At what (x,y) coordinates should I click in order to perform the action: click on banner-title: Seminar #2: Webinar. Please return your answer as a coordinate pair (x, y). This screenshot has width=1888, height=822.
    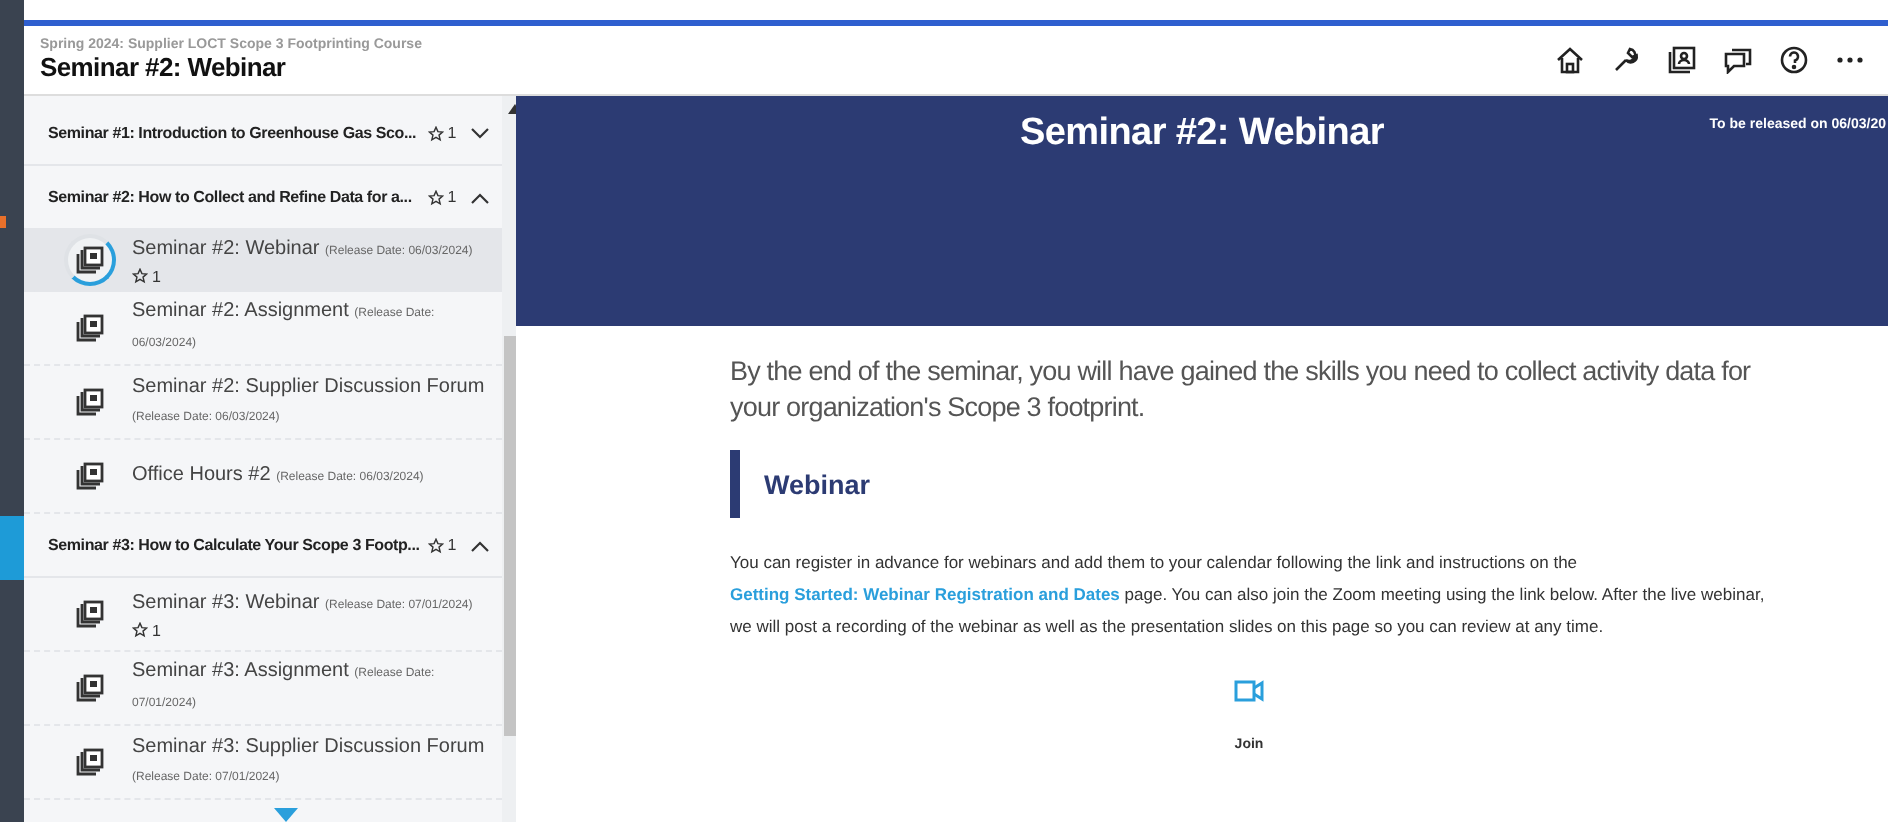
    Looking at the image, I should click on (1202, 135).